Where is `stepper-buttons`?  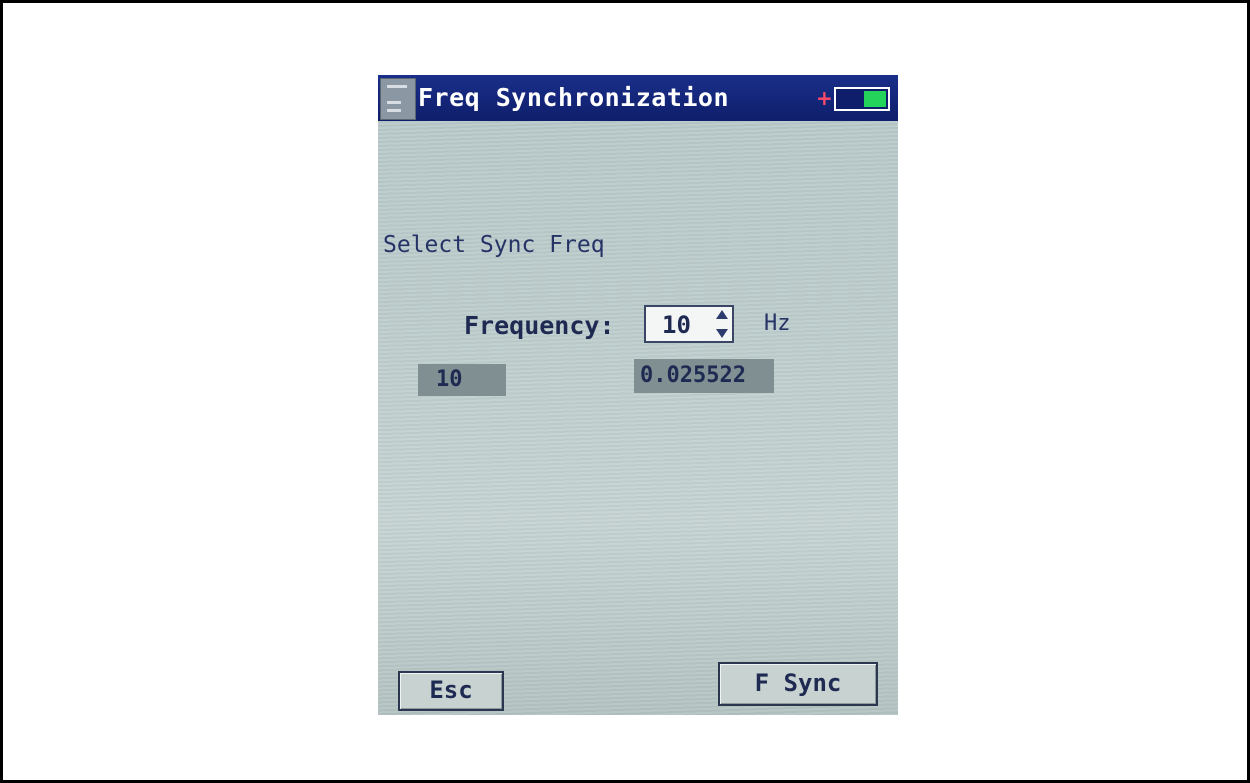
stepper-buttons is located at coordinates (722, 324).